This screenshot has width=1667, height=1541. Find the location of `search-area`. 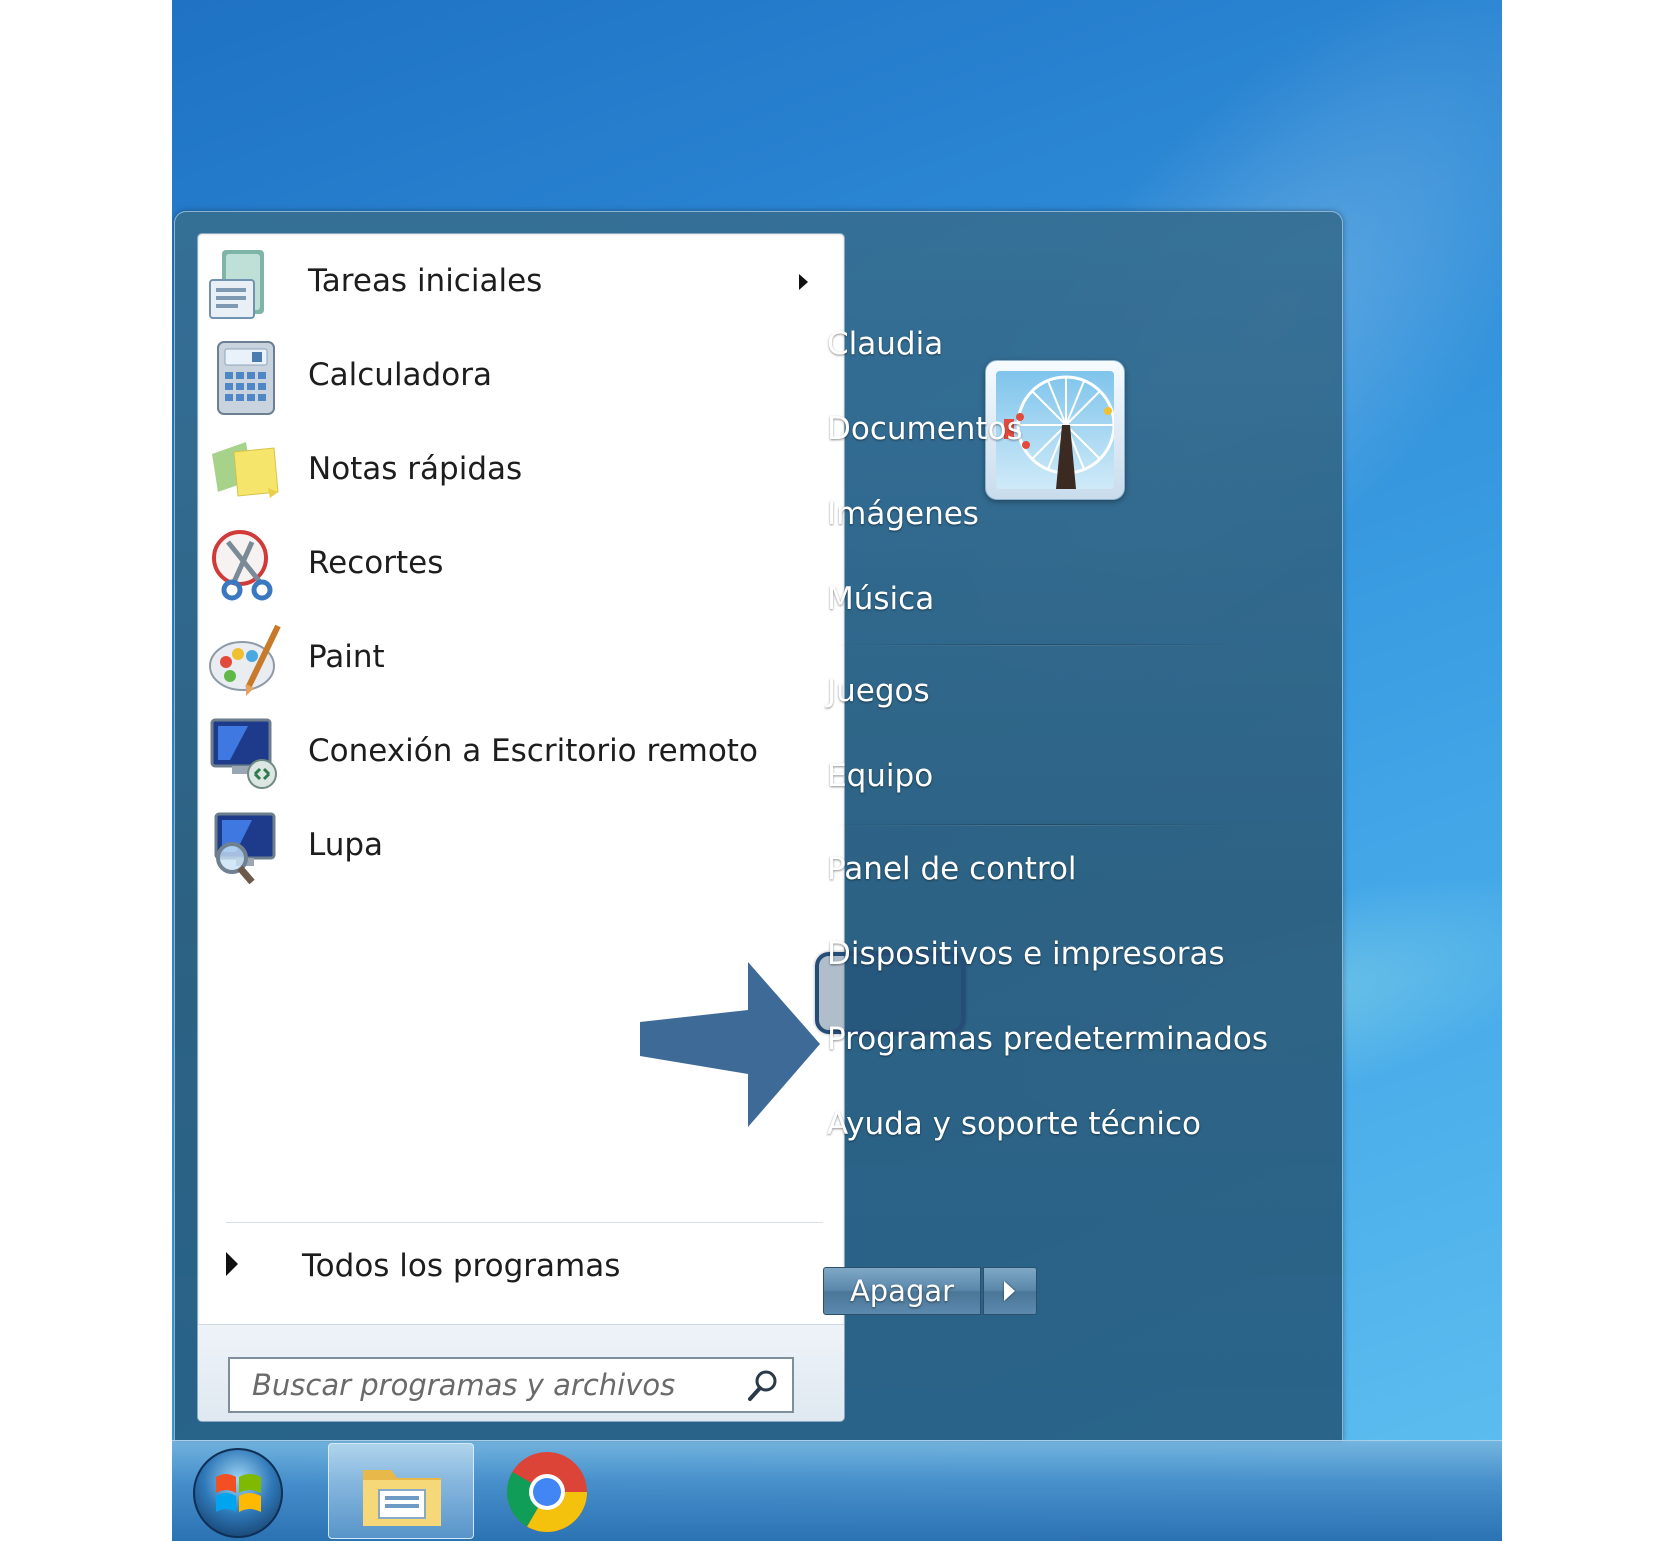

search-area is located at coordinates (521, 1372).